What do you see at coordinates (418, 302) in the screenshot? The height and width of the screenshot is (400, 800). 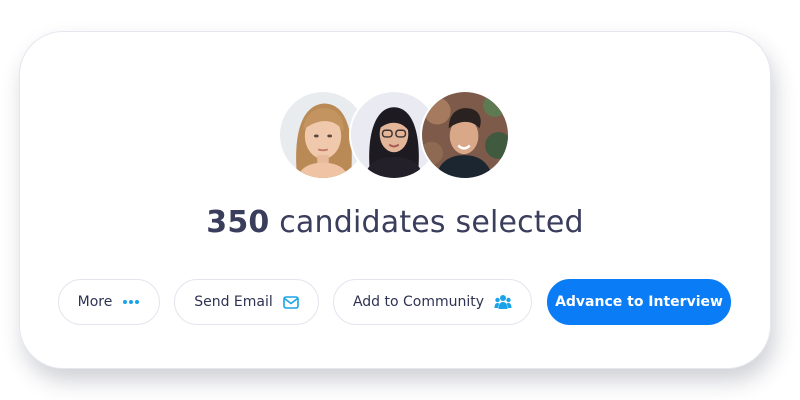 I see `add-to-community-button-label: Add to Community` at bounding box center [418, 302].